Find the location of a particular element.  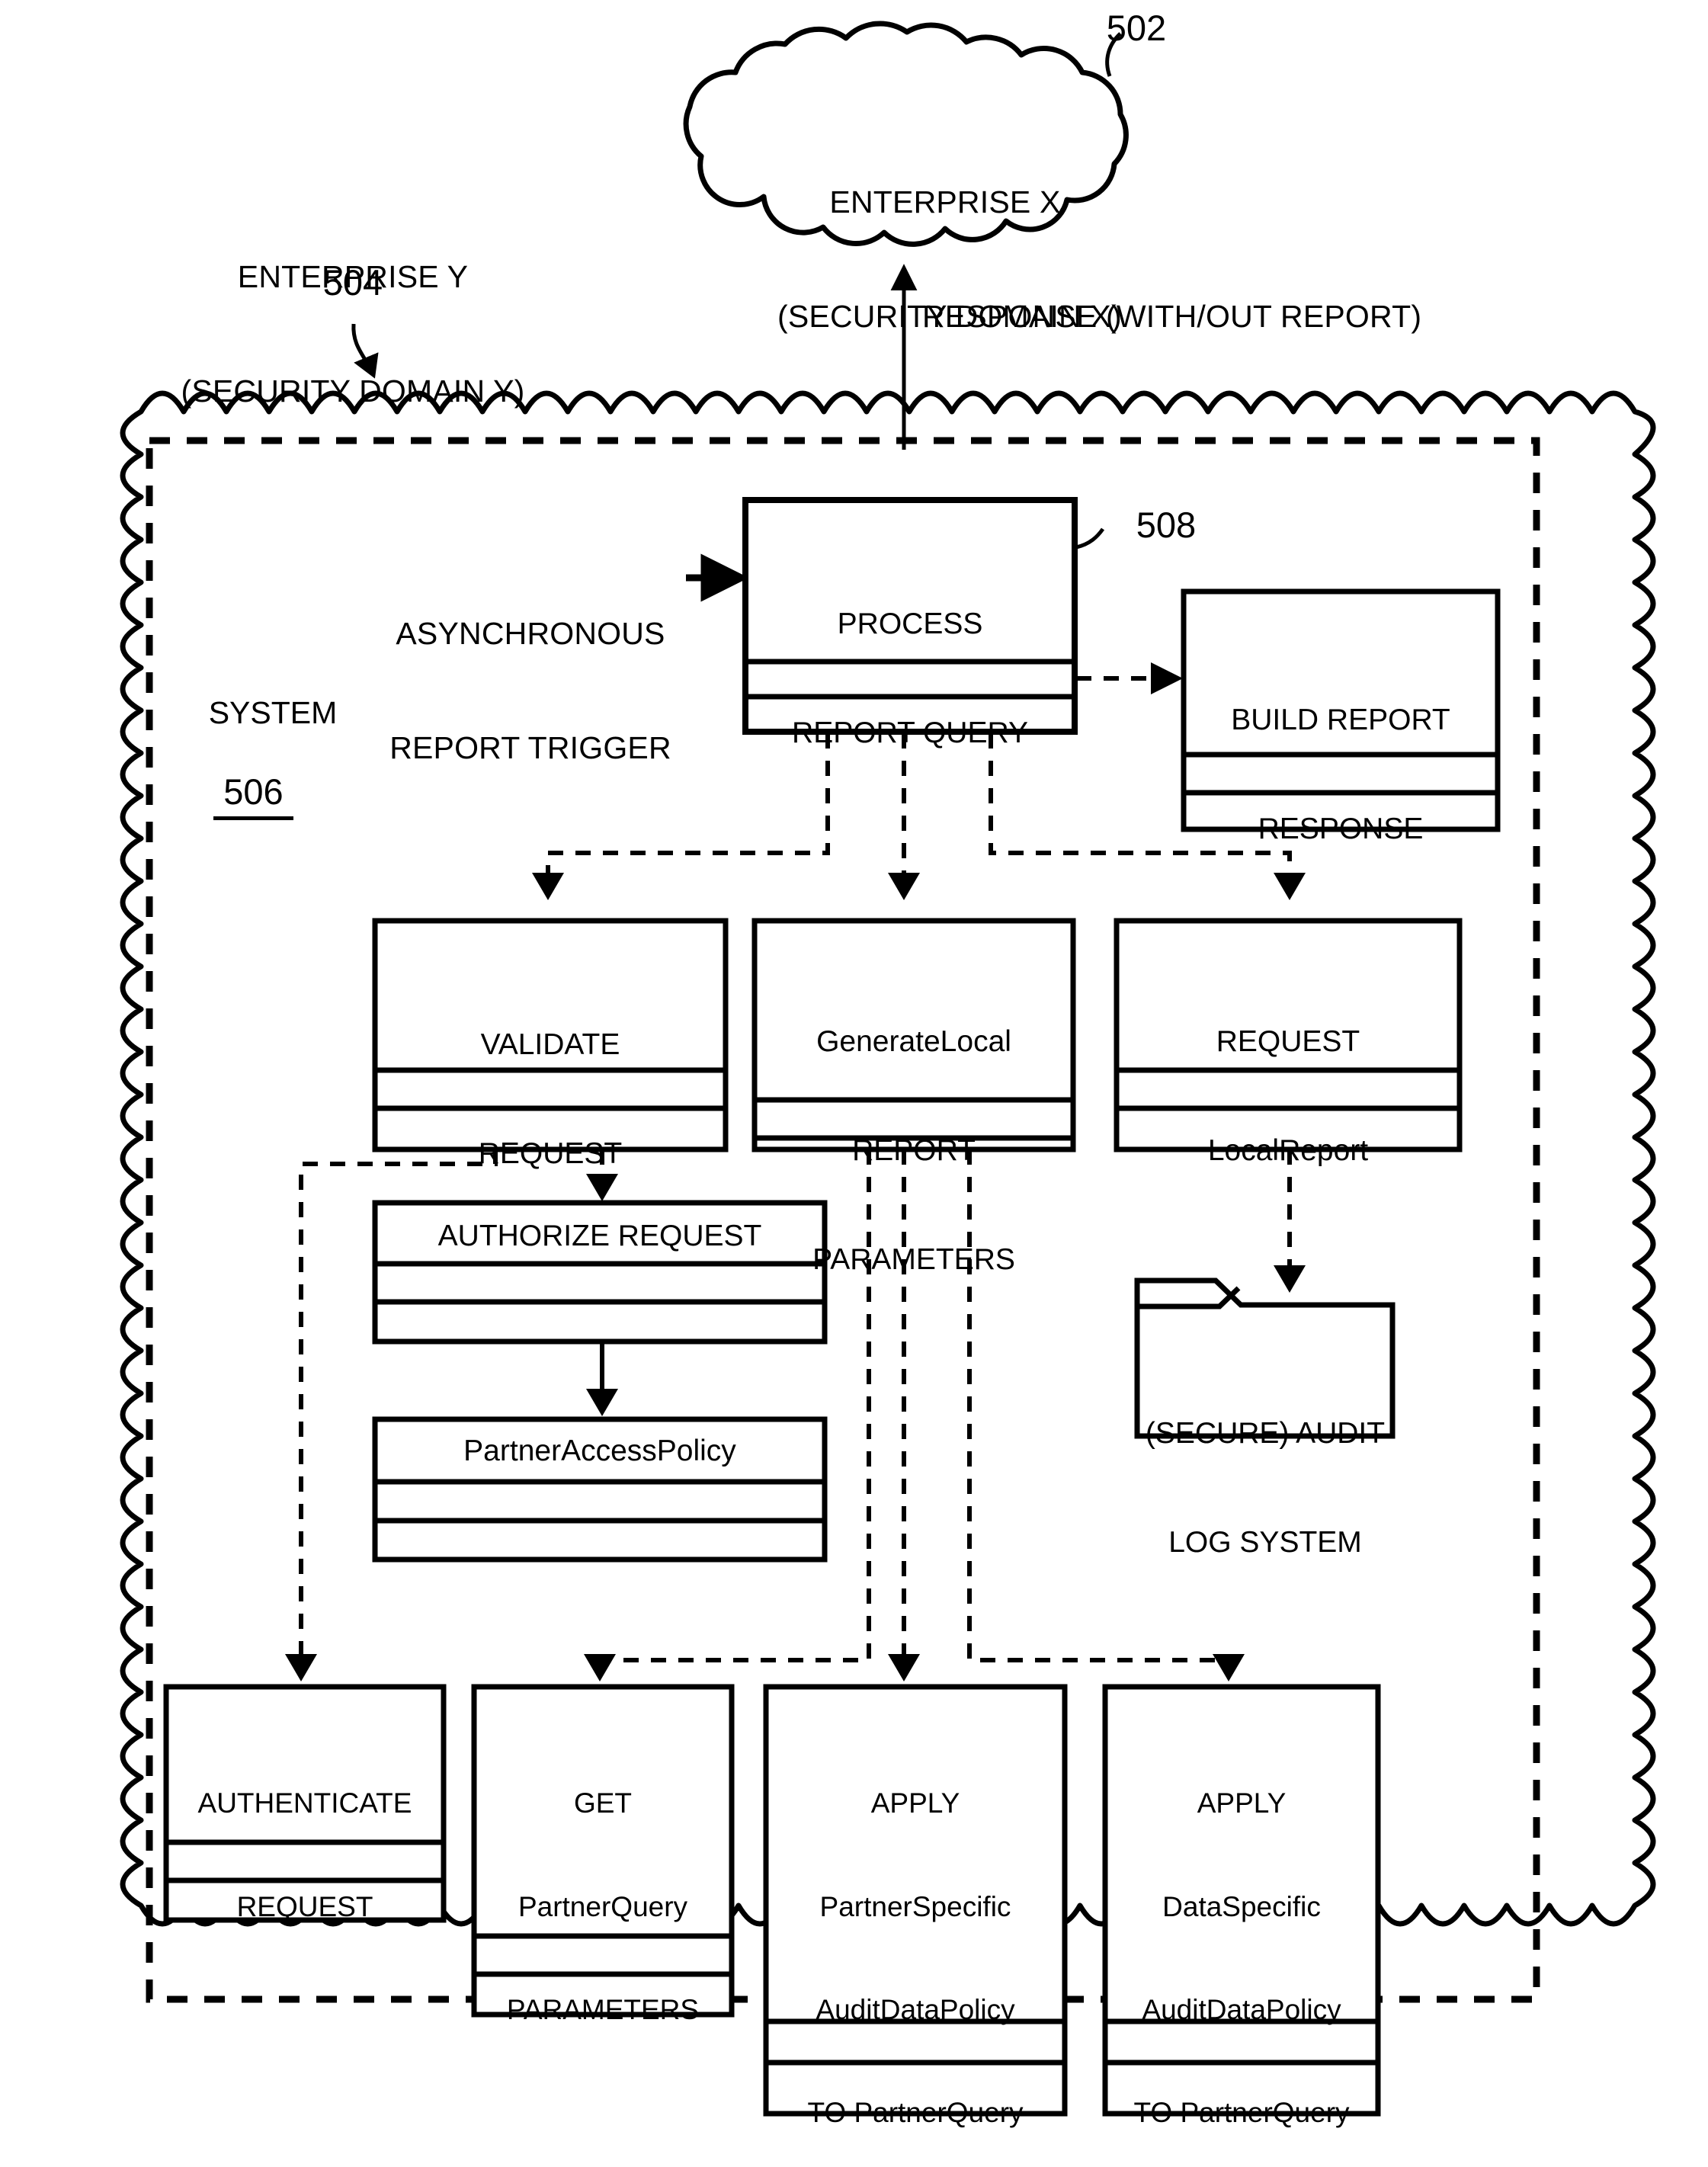

enterprise-x-ref-502: 502 is located at coordinates (1136, 28).